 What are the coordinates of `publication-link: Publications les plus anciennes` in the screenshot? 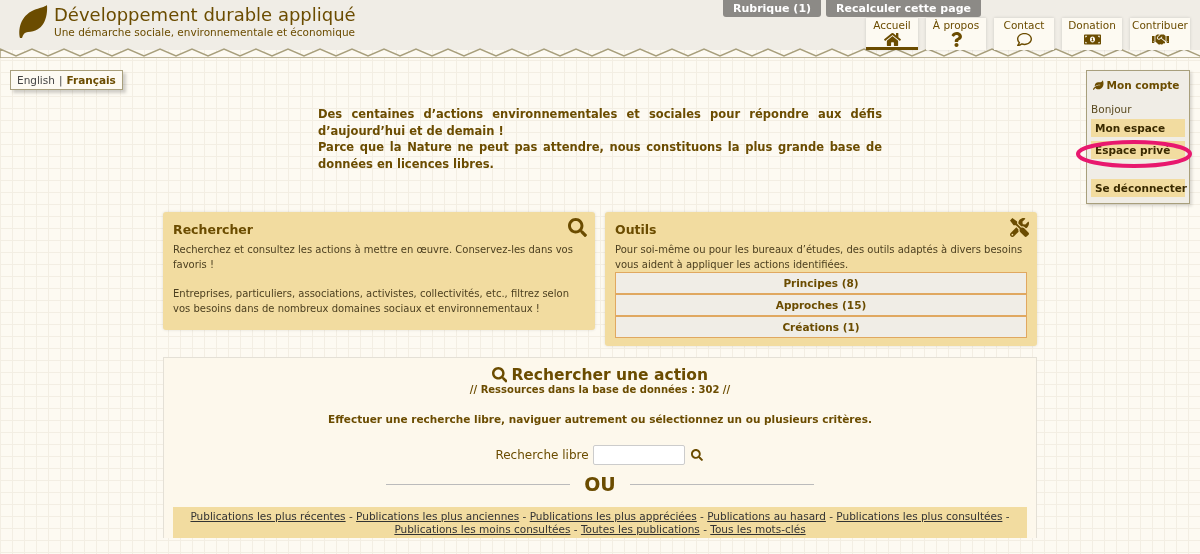 It's located at (438, 516).